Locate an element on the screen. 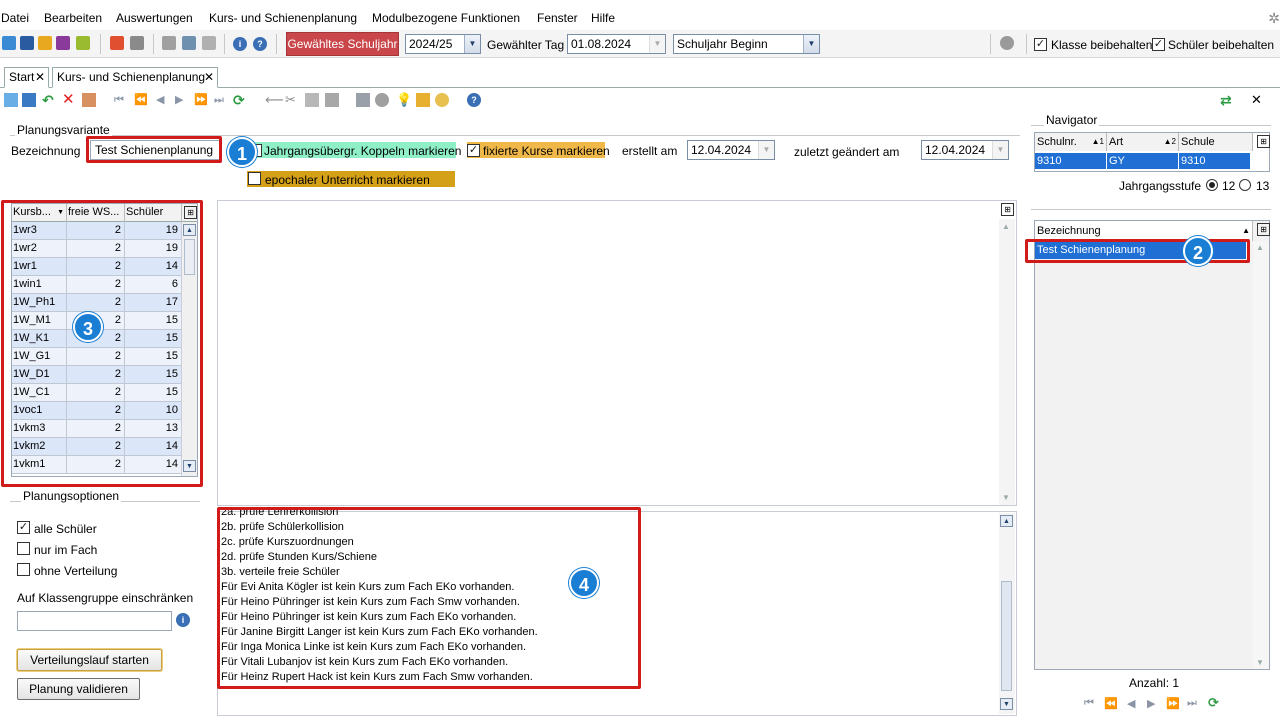  variant-list-scrollbar: ▲ ▼ is located at coordinates (1261, 455).